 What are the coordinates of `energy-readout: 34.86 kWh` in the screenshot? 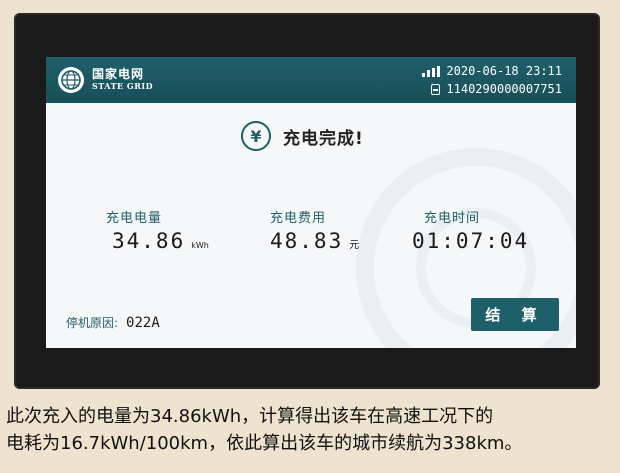 It's located at (160, 241).